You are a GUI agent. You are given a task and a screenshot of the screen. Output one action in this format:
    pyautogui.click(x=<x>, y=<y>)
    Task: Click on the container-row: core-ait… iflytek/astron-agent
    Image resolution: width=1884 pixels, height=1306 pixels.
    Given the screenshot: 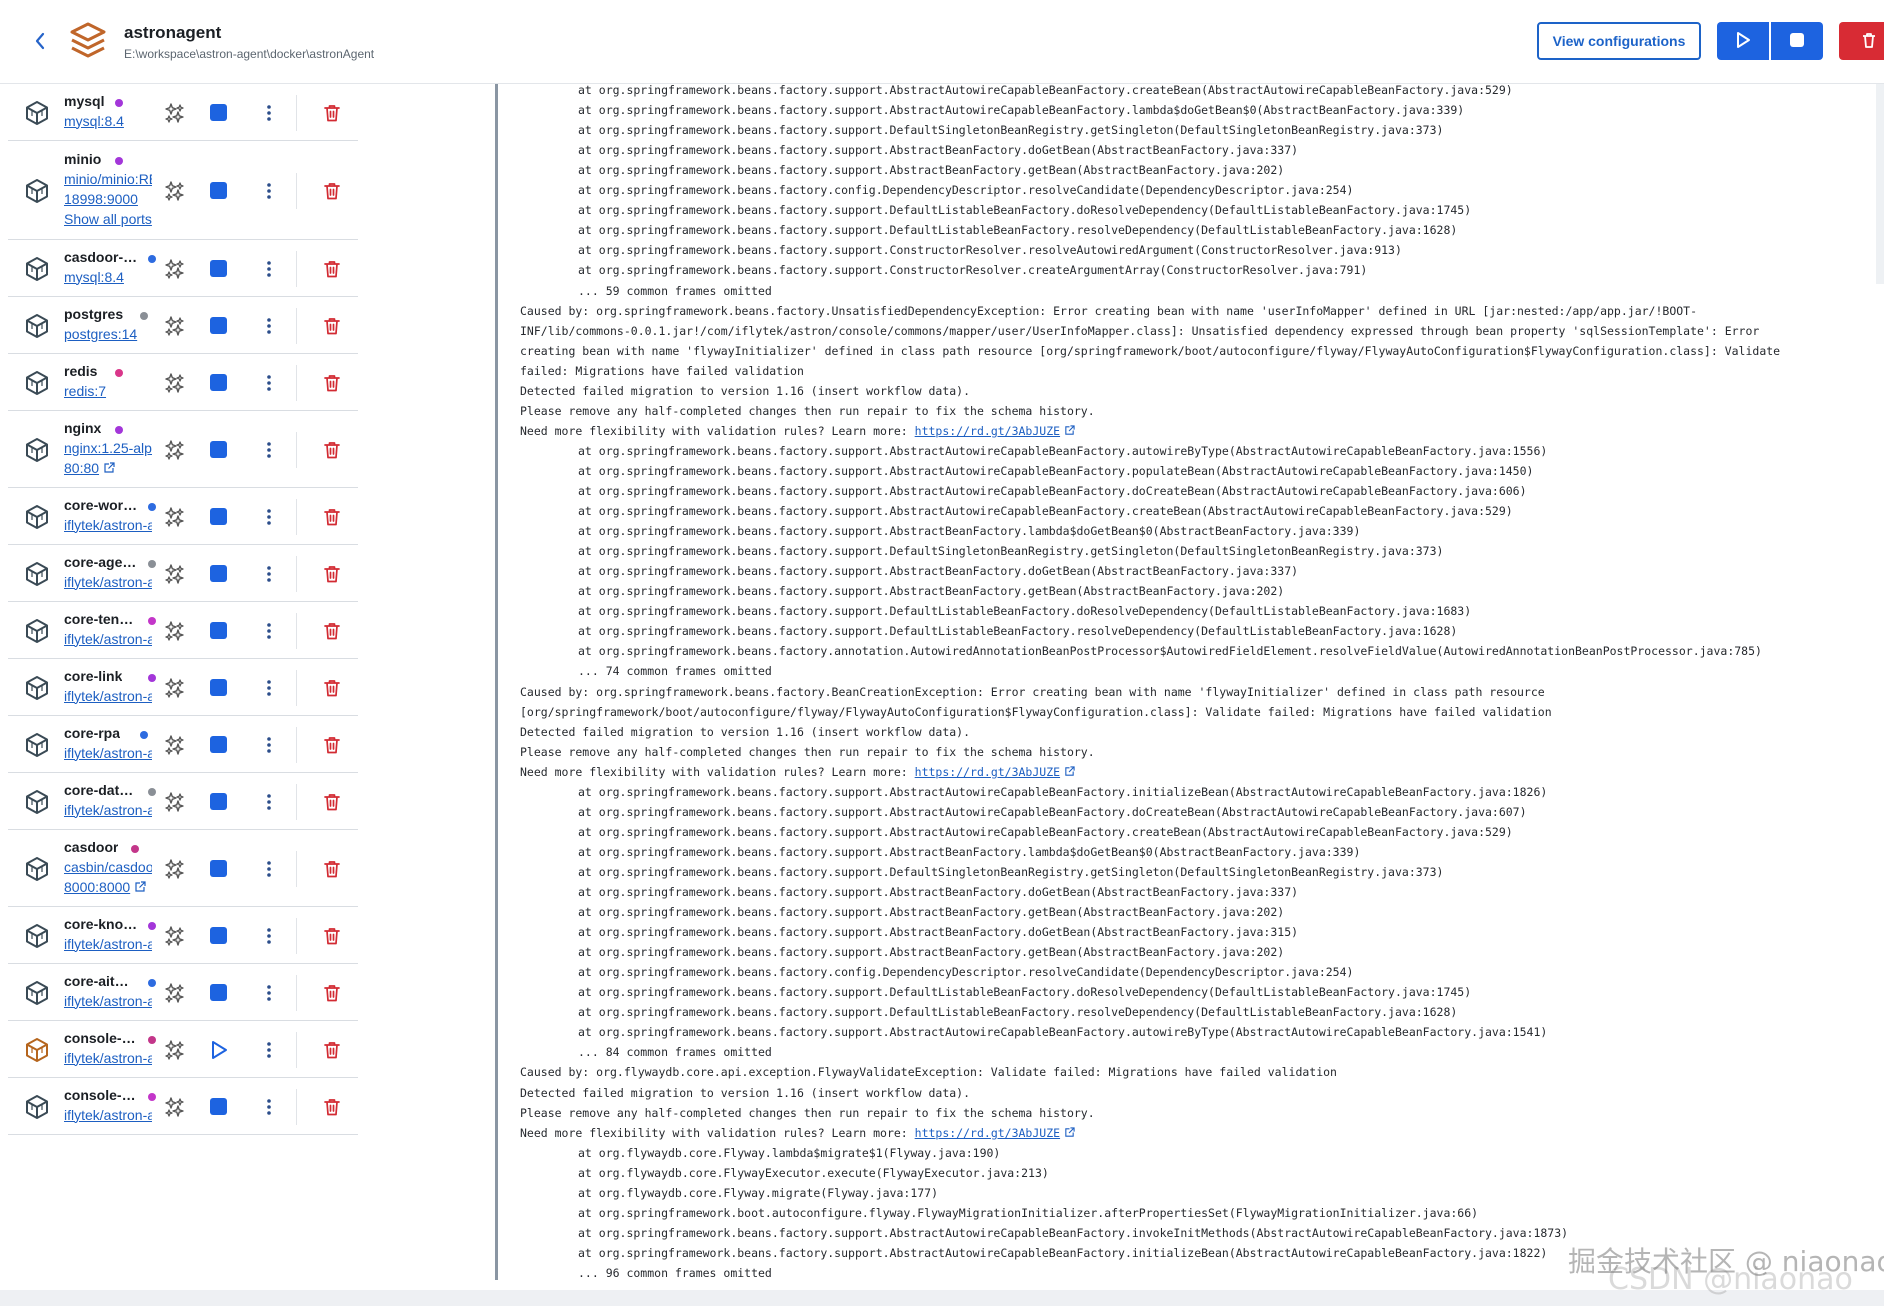 What is the action you would take?
    pyautogui.click(x=183, y=992)
    